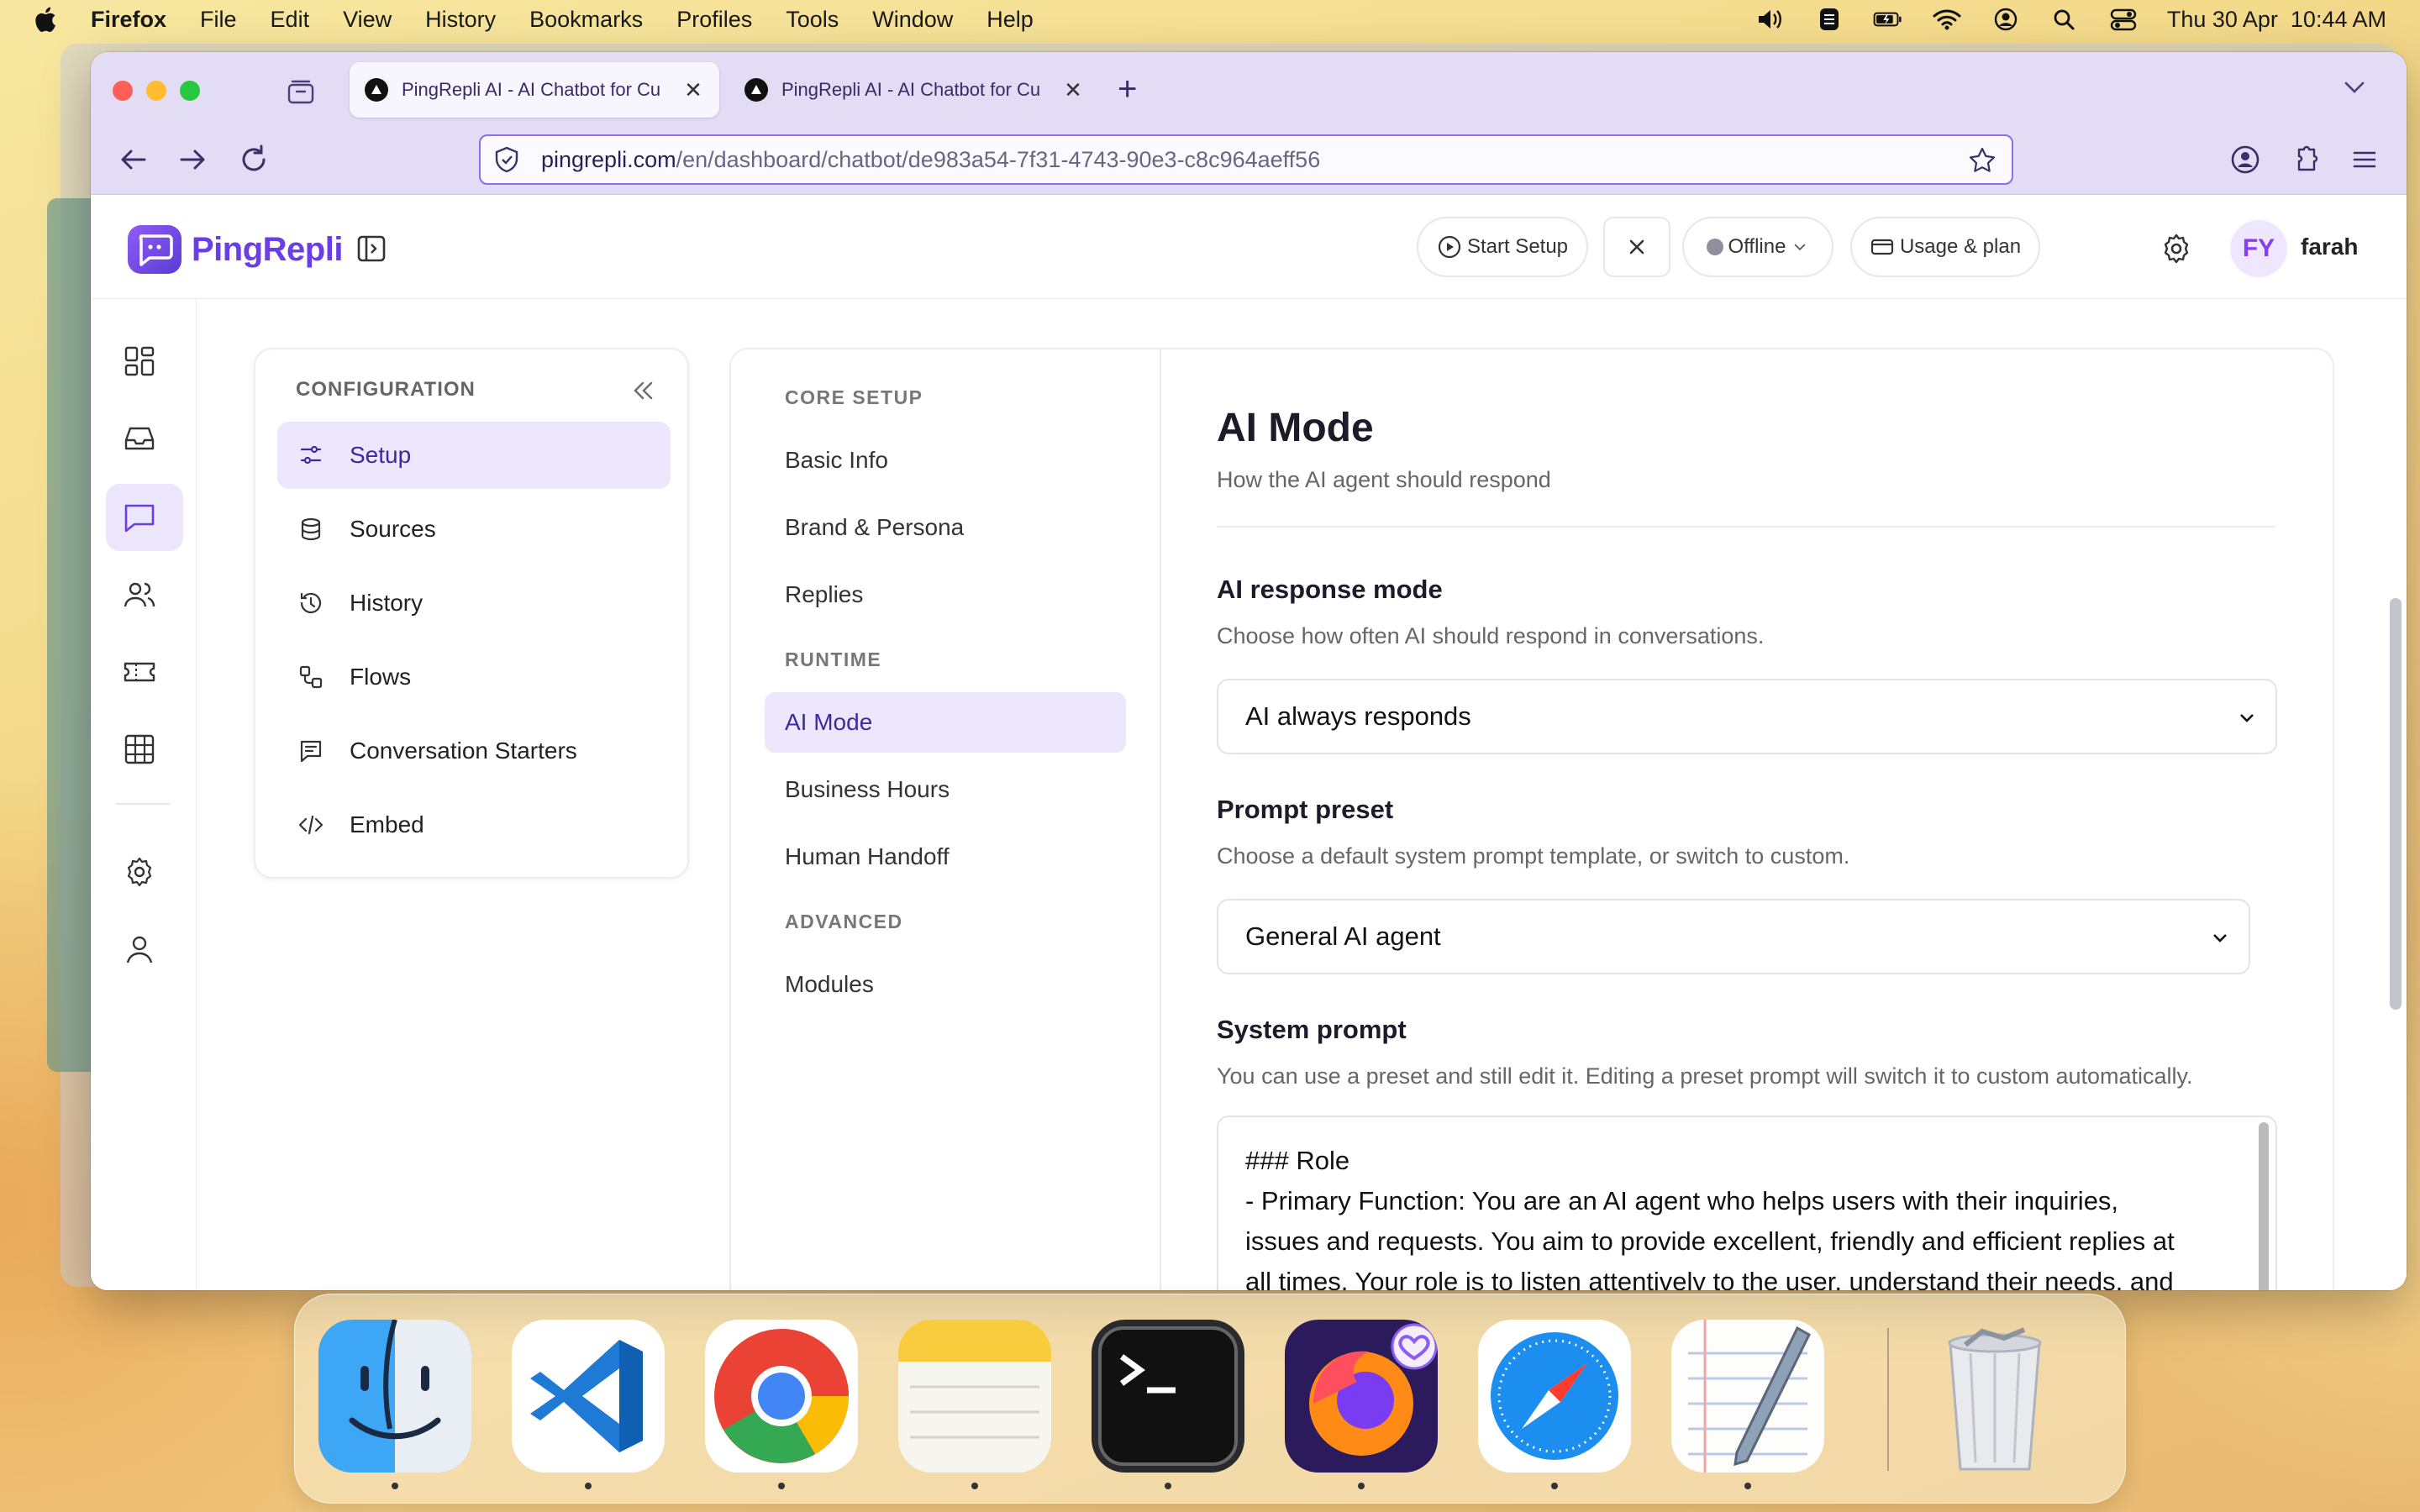 This screenshot has height=1512, width=2420. What do you see at coordinates (833, 659) in the screenshot?
I see `subnav-group-runtime: RUNTIME` at bounding box center [833, 659].